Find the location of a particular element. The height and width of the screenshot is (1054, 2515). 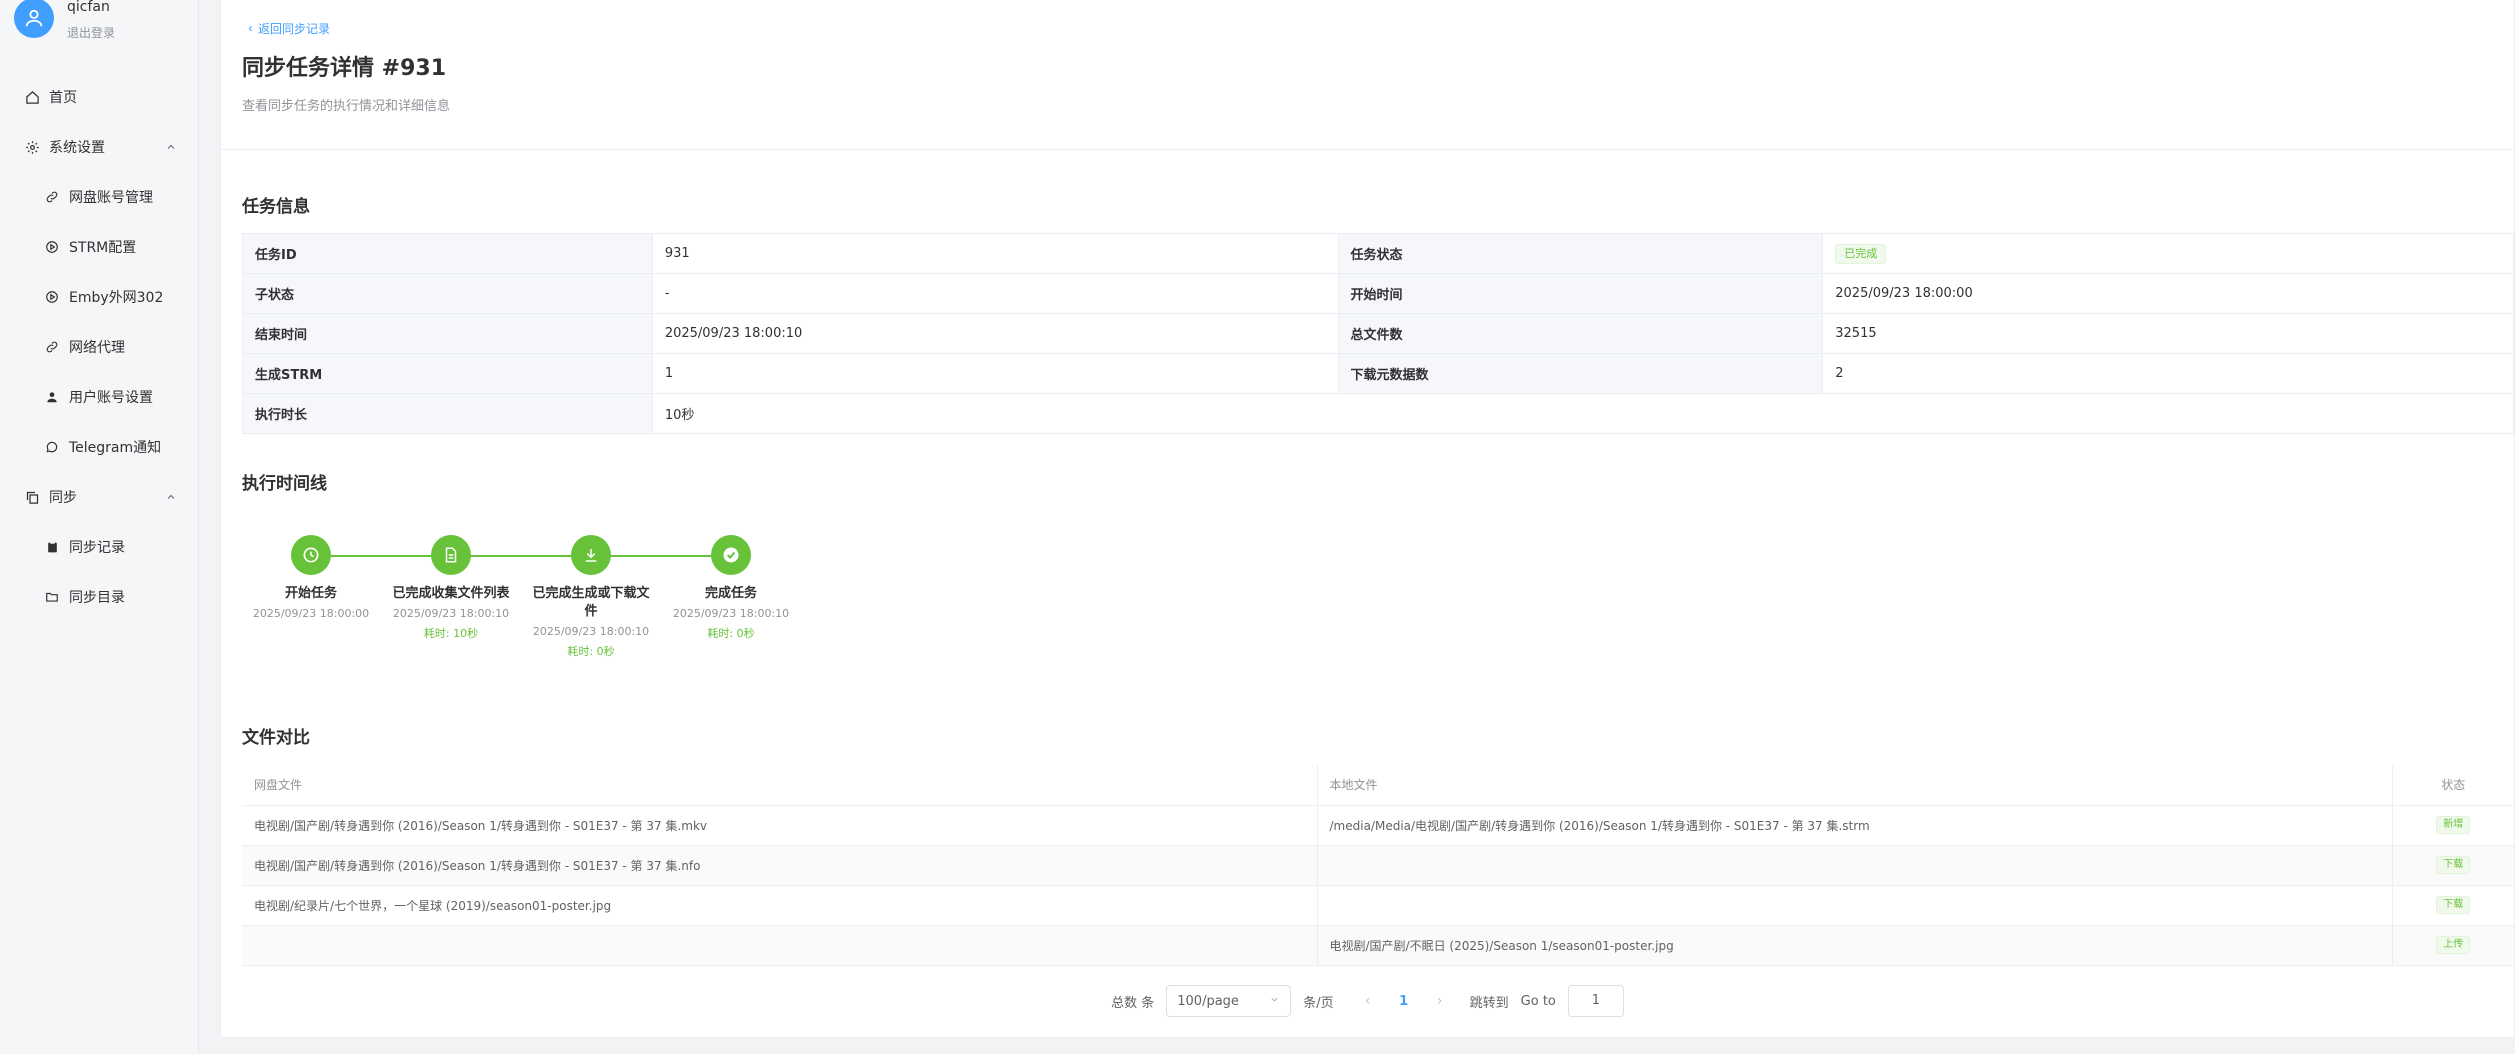

next-page-button: › is located at coordinates (1440, 1001).